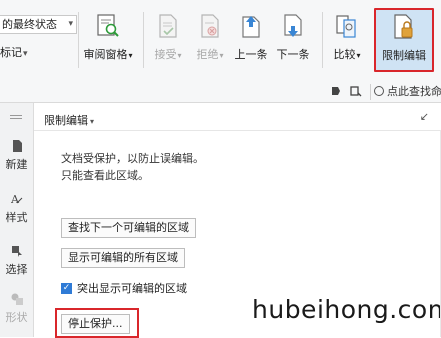  I want to click on find-next-editable-button: 查找下一个可编辑的区域, so click(128, 228).